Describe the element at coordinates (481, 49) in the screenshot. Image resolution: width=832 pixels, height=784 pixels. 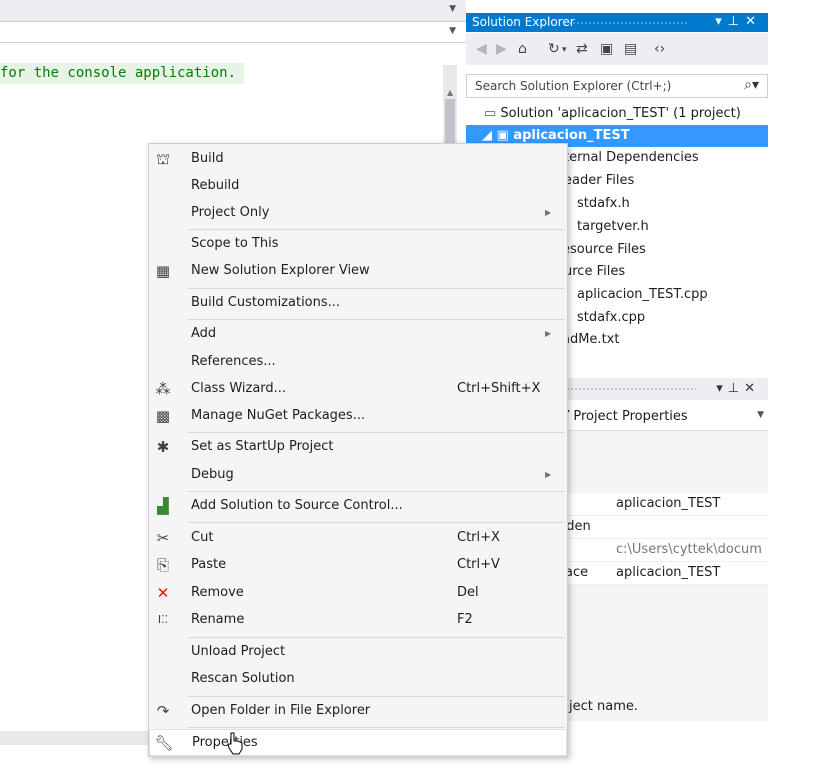
I see `back-icon: ◀` at that location.